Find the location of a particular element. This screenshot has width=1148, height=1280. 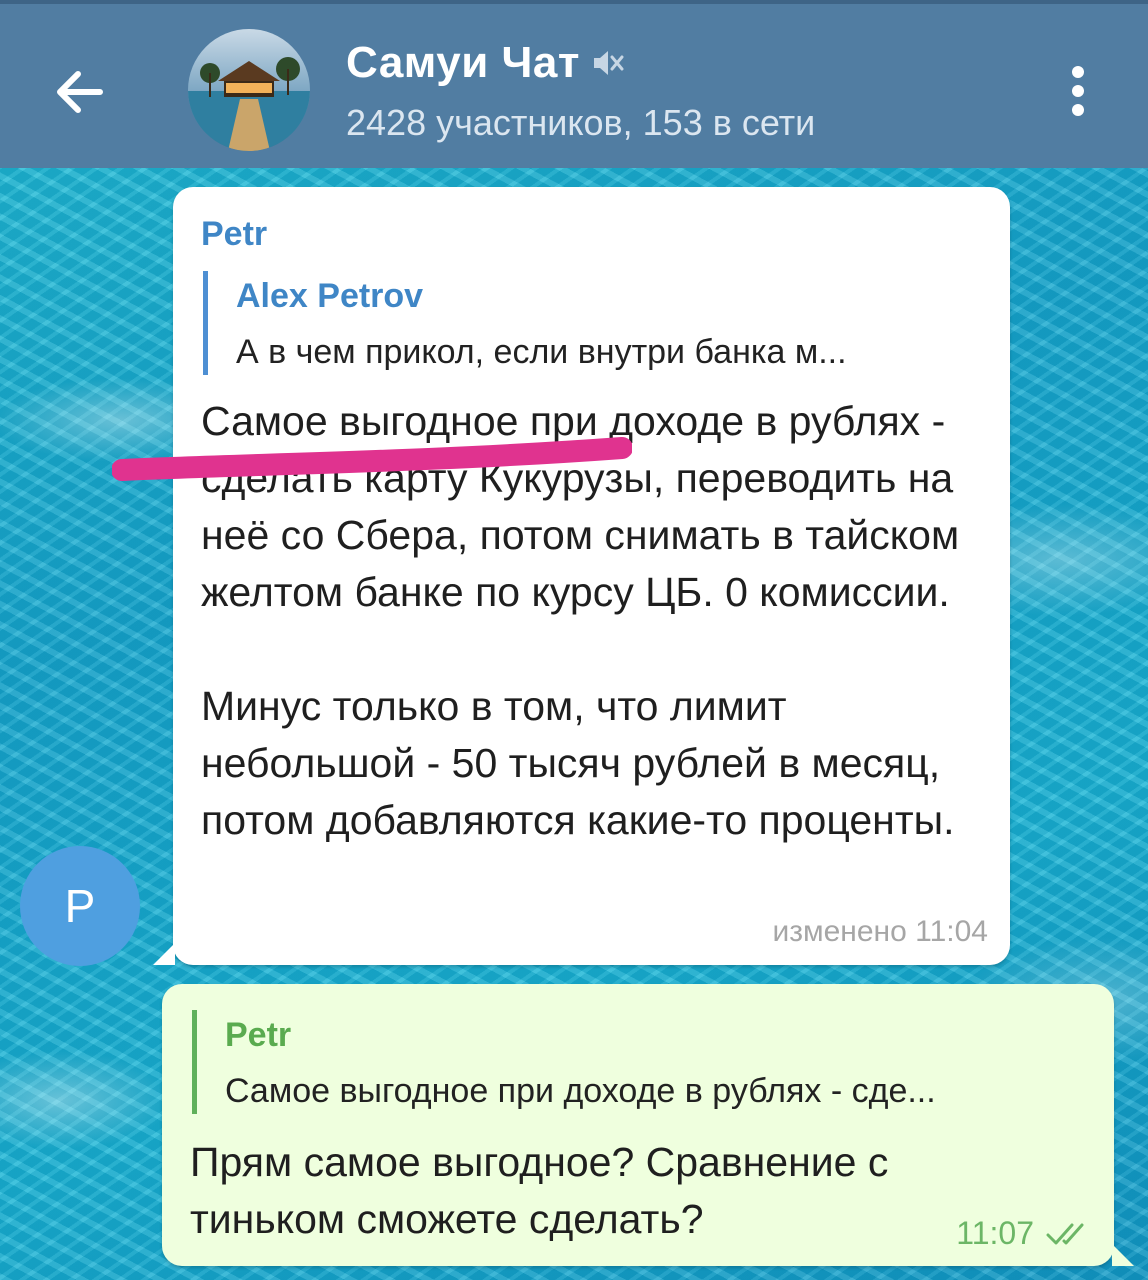

reply-author: Petr is located at coordinates (258, 1035).